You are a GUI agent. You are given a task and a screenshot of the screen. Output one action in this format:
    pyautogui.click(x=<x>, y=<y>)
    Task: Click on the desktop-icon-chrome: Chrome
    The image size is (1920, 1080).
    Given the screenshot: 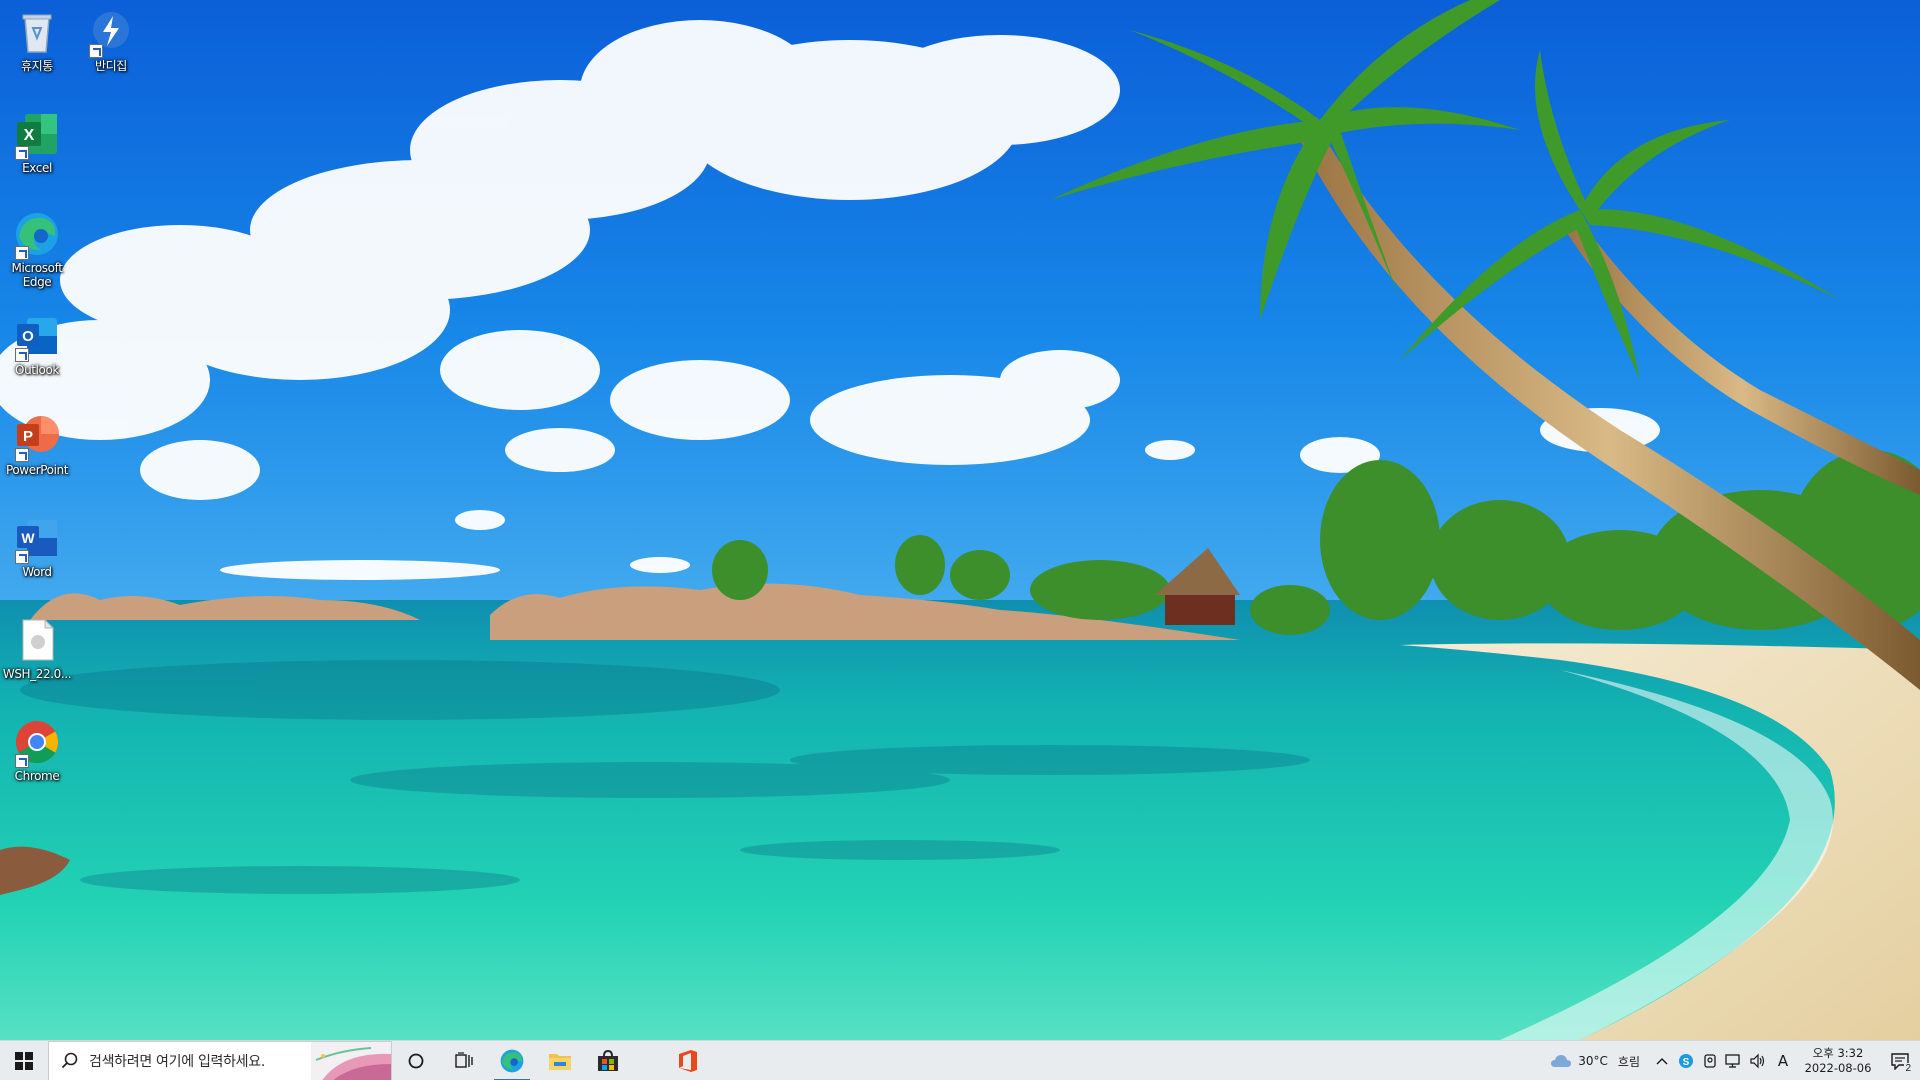 What is the action you would take?
    pyautogui.click(x=37, y=756)
    